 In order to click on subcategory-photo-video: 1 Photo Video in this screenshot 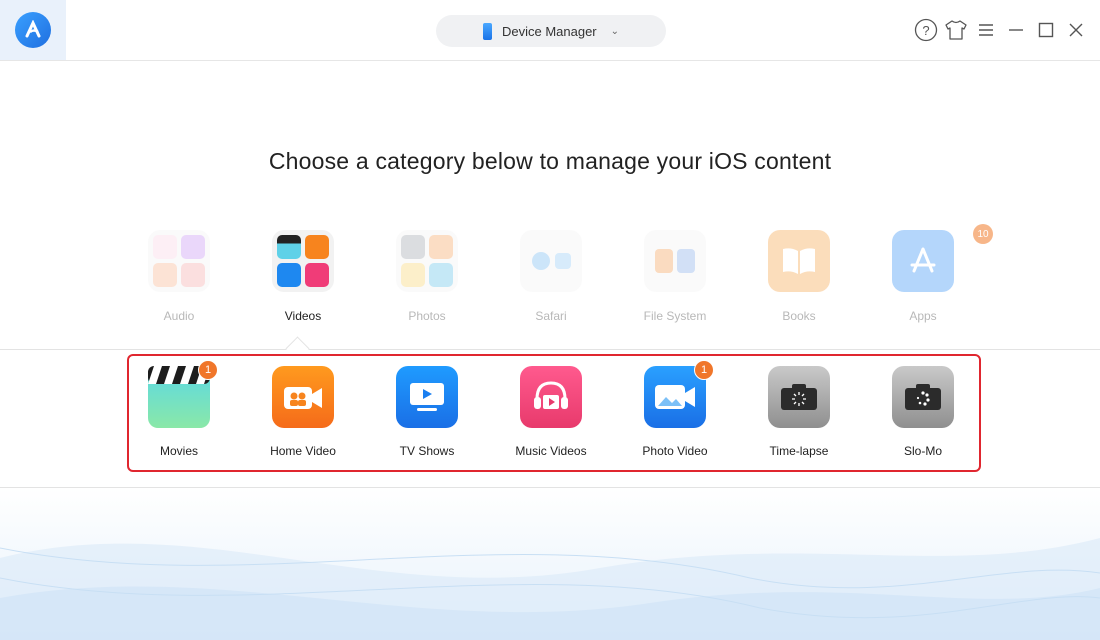, I will do `click(675, 409)`.